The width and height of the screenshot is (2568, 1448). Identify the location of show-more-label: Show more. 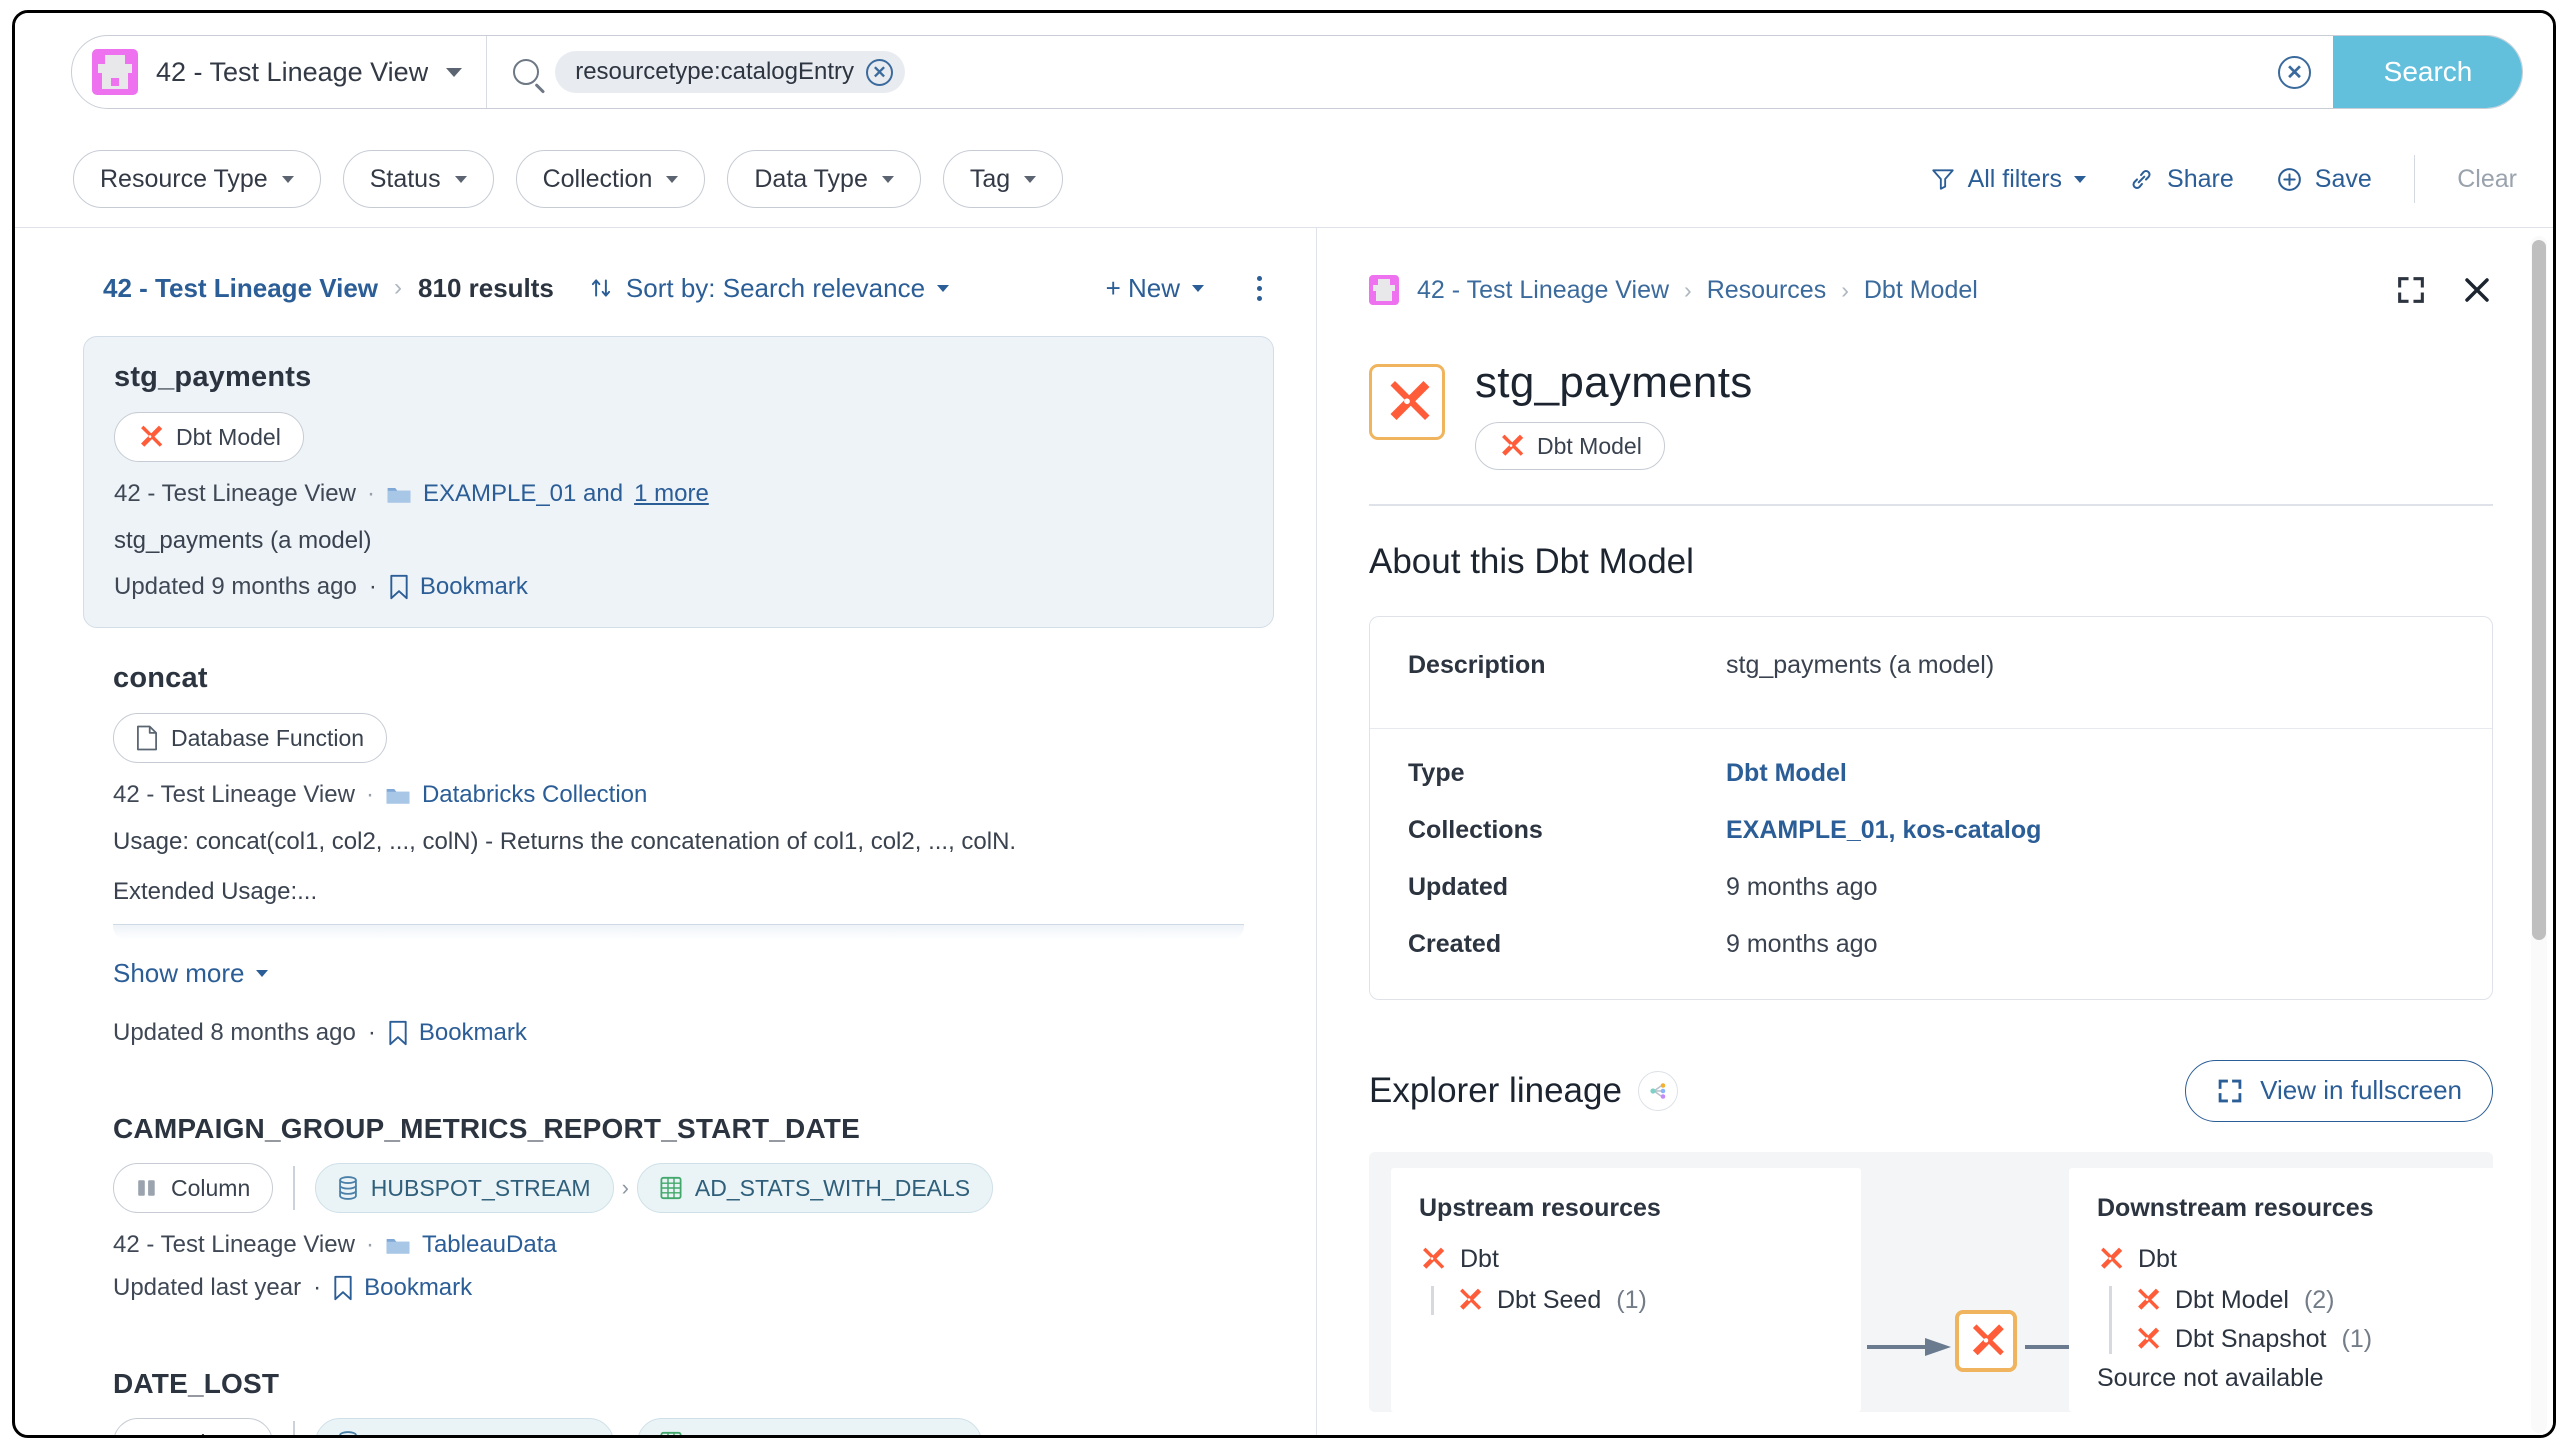
(179, 973).